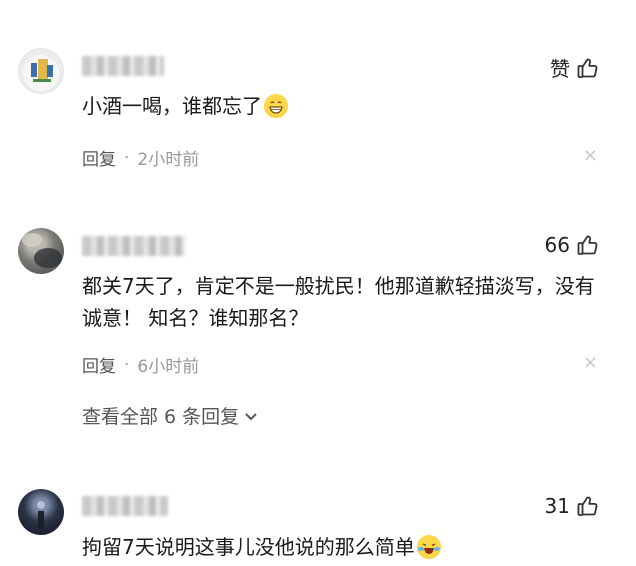  I want to click on like-button: 31, so click(572, 506).